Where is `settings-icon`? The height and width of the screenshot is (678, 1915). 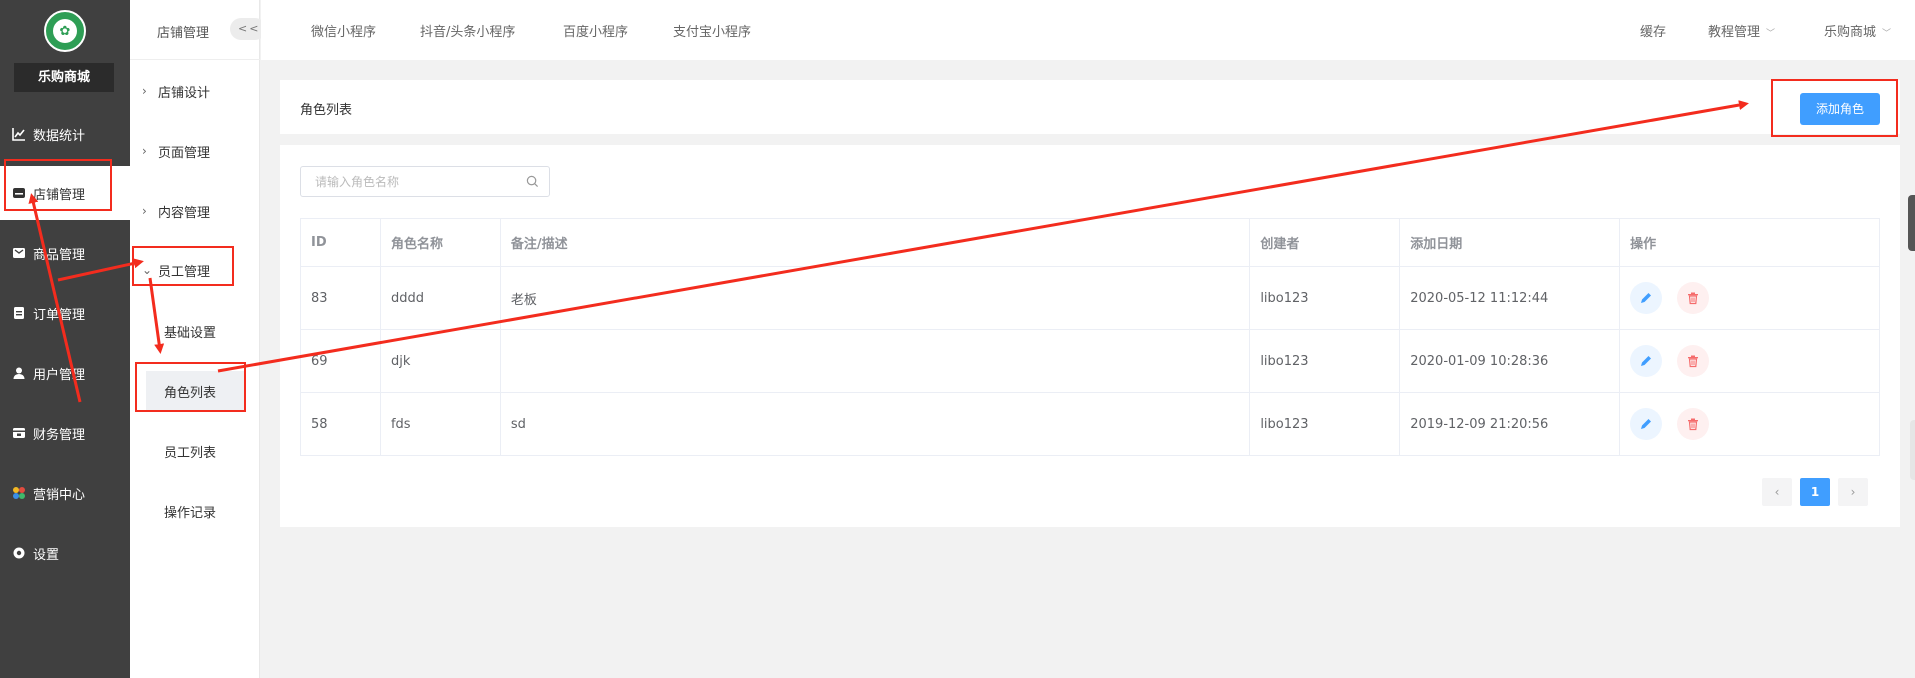 settings-icon is located at coordinates (19, 553).